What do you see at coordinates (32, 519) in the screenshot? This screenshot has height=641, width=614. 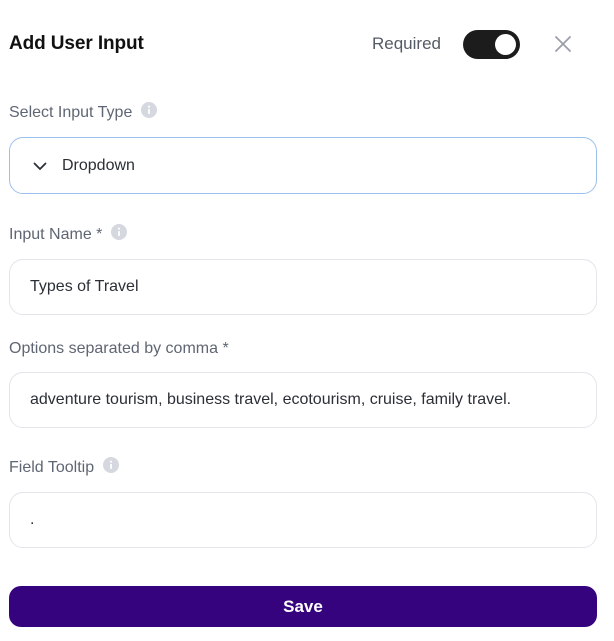 I see `tooltip-value: .` at bounding box center [32, 519].